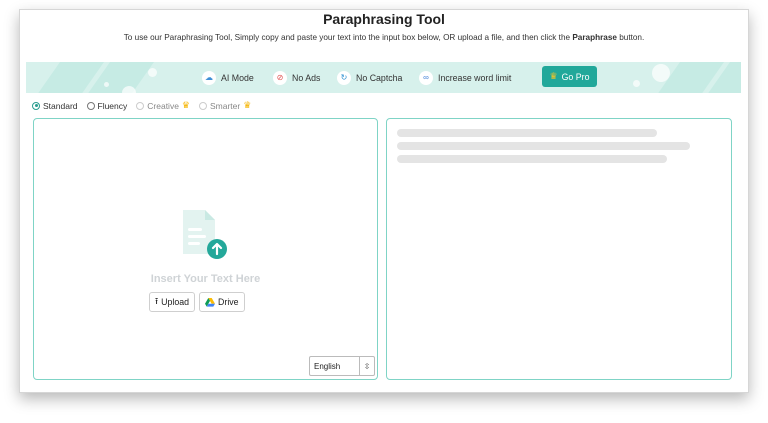  Describe the element at coordinates (344, 78) in the screenshot. I see `captcha-icon: ↻` at that location.